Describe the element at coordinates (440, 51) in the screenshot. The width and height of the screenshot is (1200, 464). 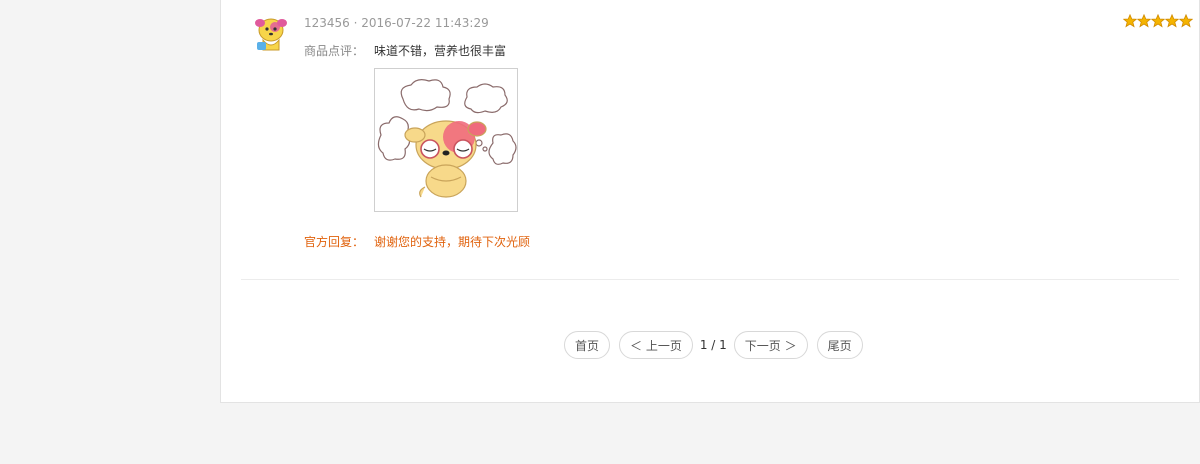
I see `comment-text: 味道不错，营养也很丰富` at that location.